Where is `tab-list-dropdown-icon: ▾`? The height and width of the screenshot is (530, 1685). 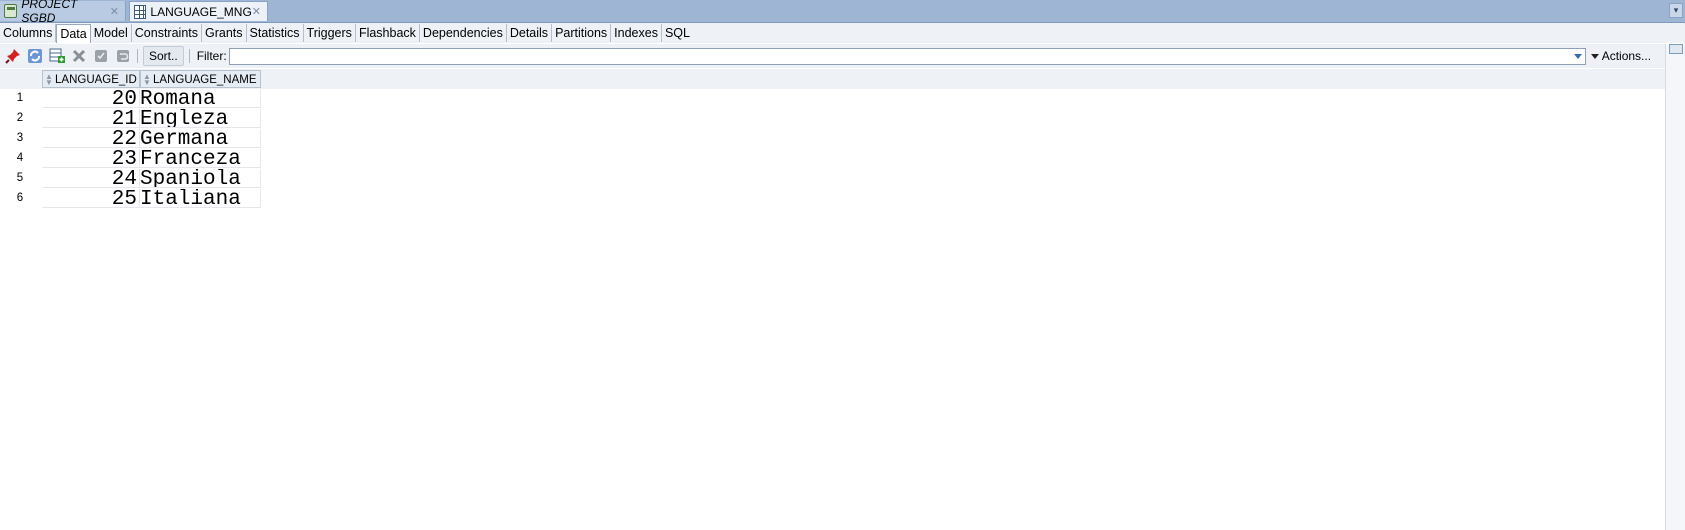
tab-list-dropdown-icon: ▾ is located at coordinates (1676, 10).